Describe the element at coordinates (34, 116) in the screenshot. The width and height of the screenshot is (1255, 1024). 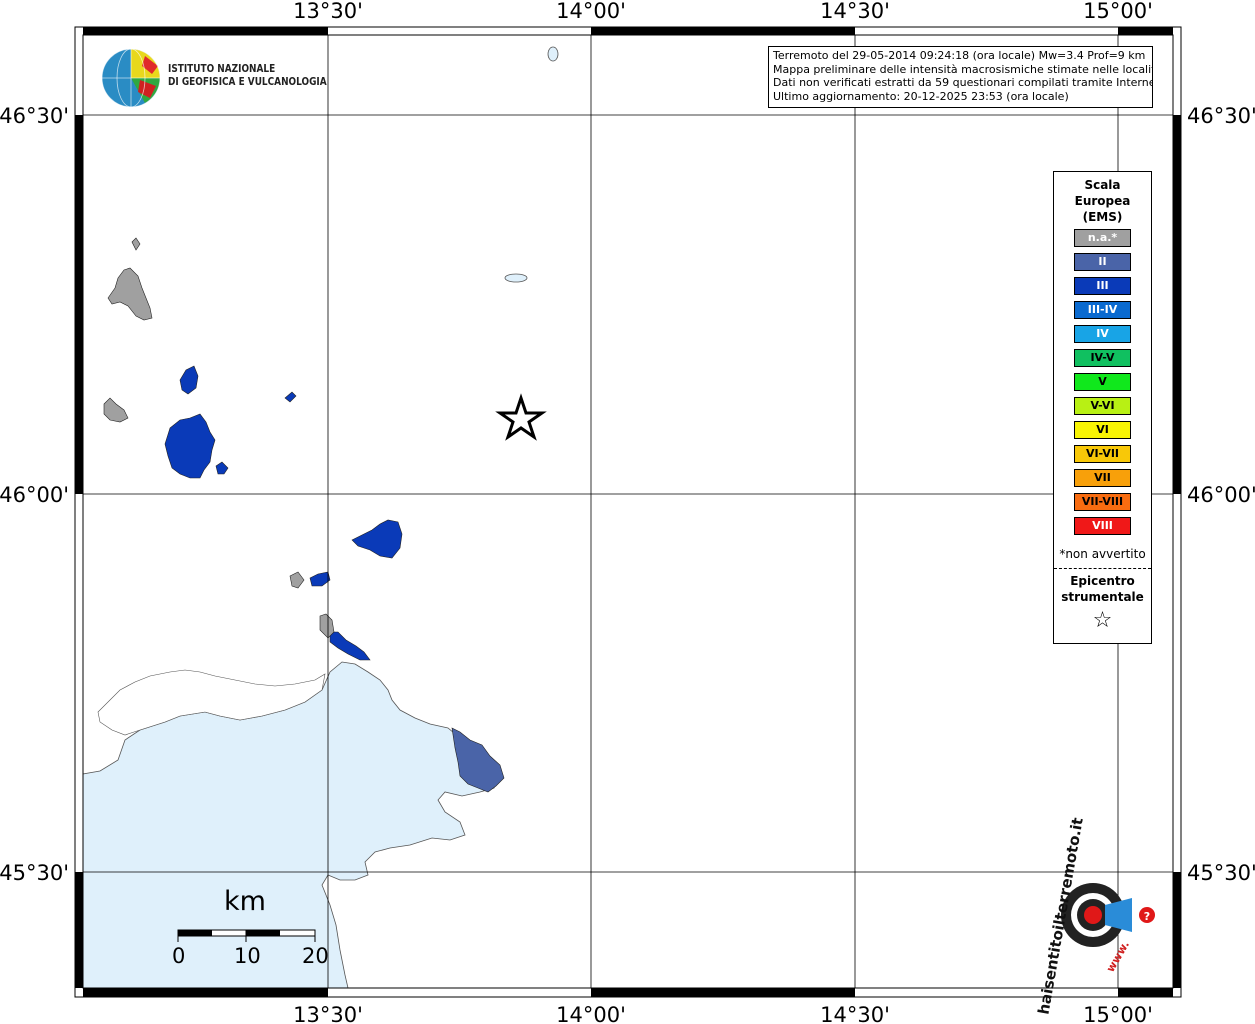
I see `left-label-1: 46°30'` at that location.